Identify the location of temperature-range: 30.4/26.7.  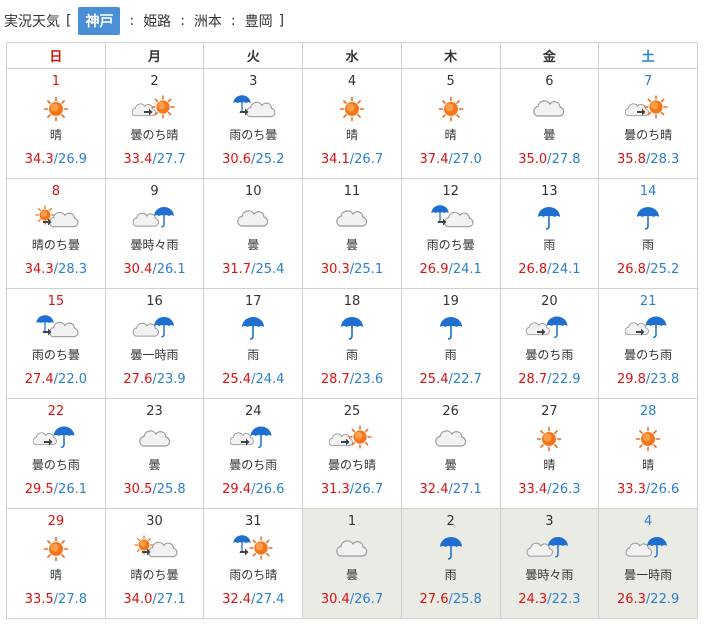
(352, 600).